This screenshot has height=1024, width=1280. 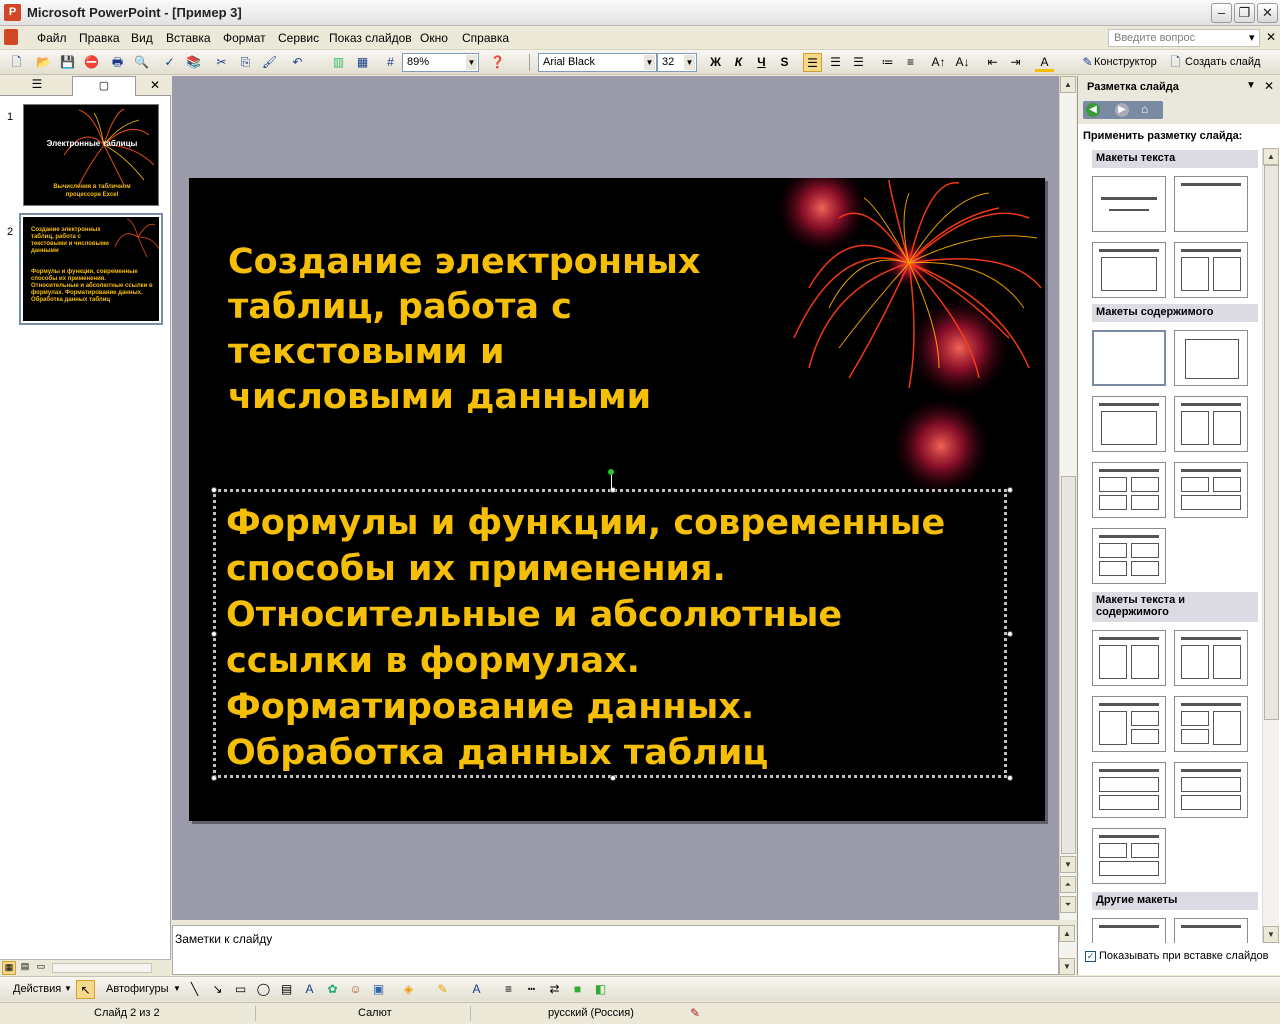 What do you see at coordinates (1221, 13) in the screenshot?
I see `minimize-button: –` at bounding box center [1221, 13].